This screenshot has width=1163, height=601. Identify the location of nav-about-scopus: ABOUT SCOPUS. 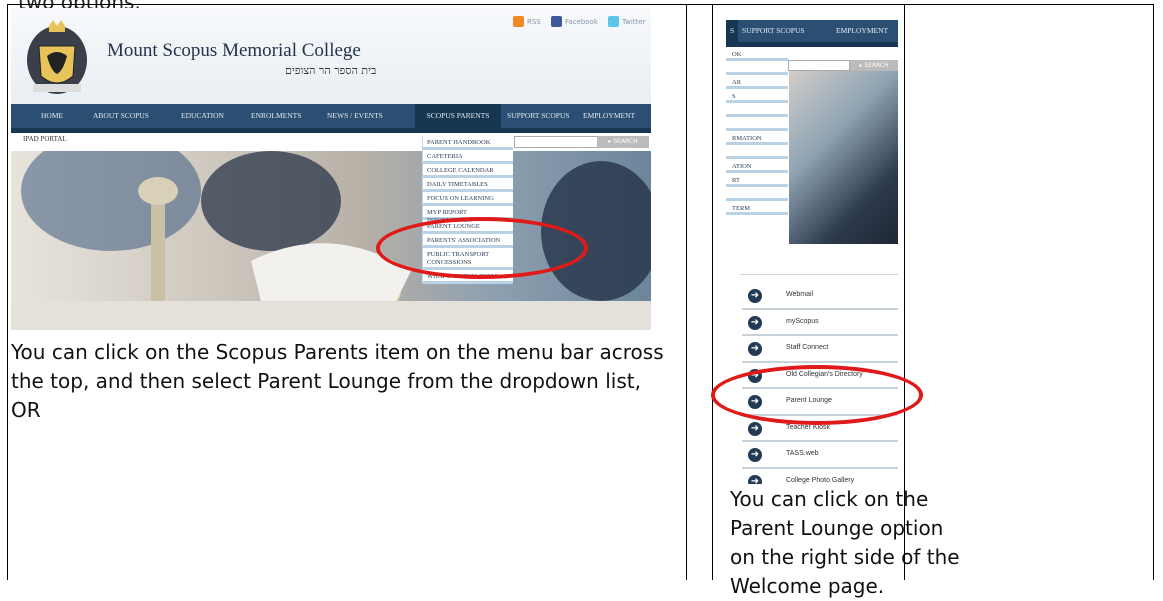
(121, 116).